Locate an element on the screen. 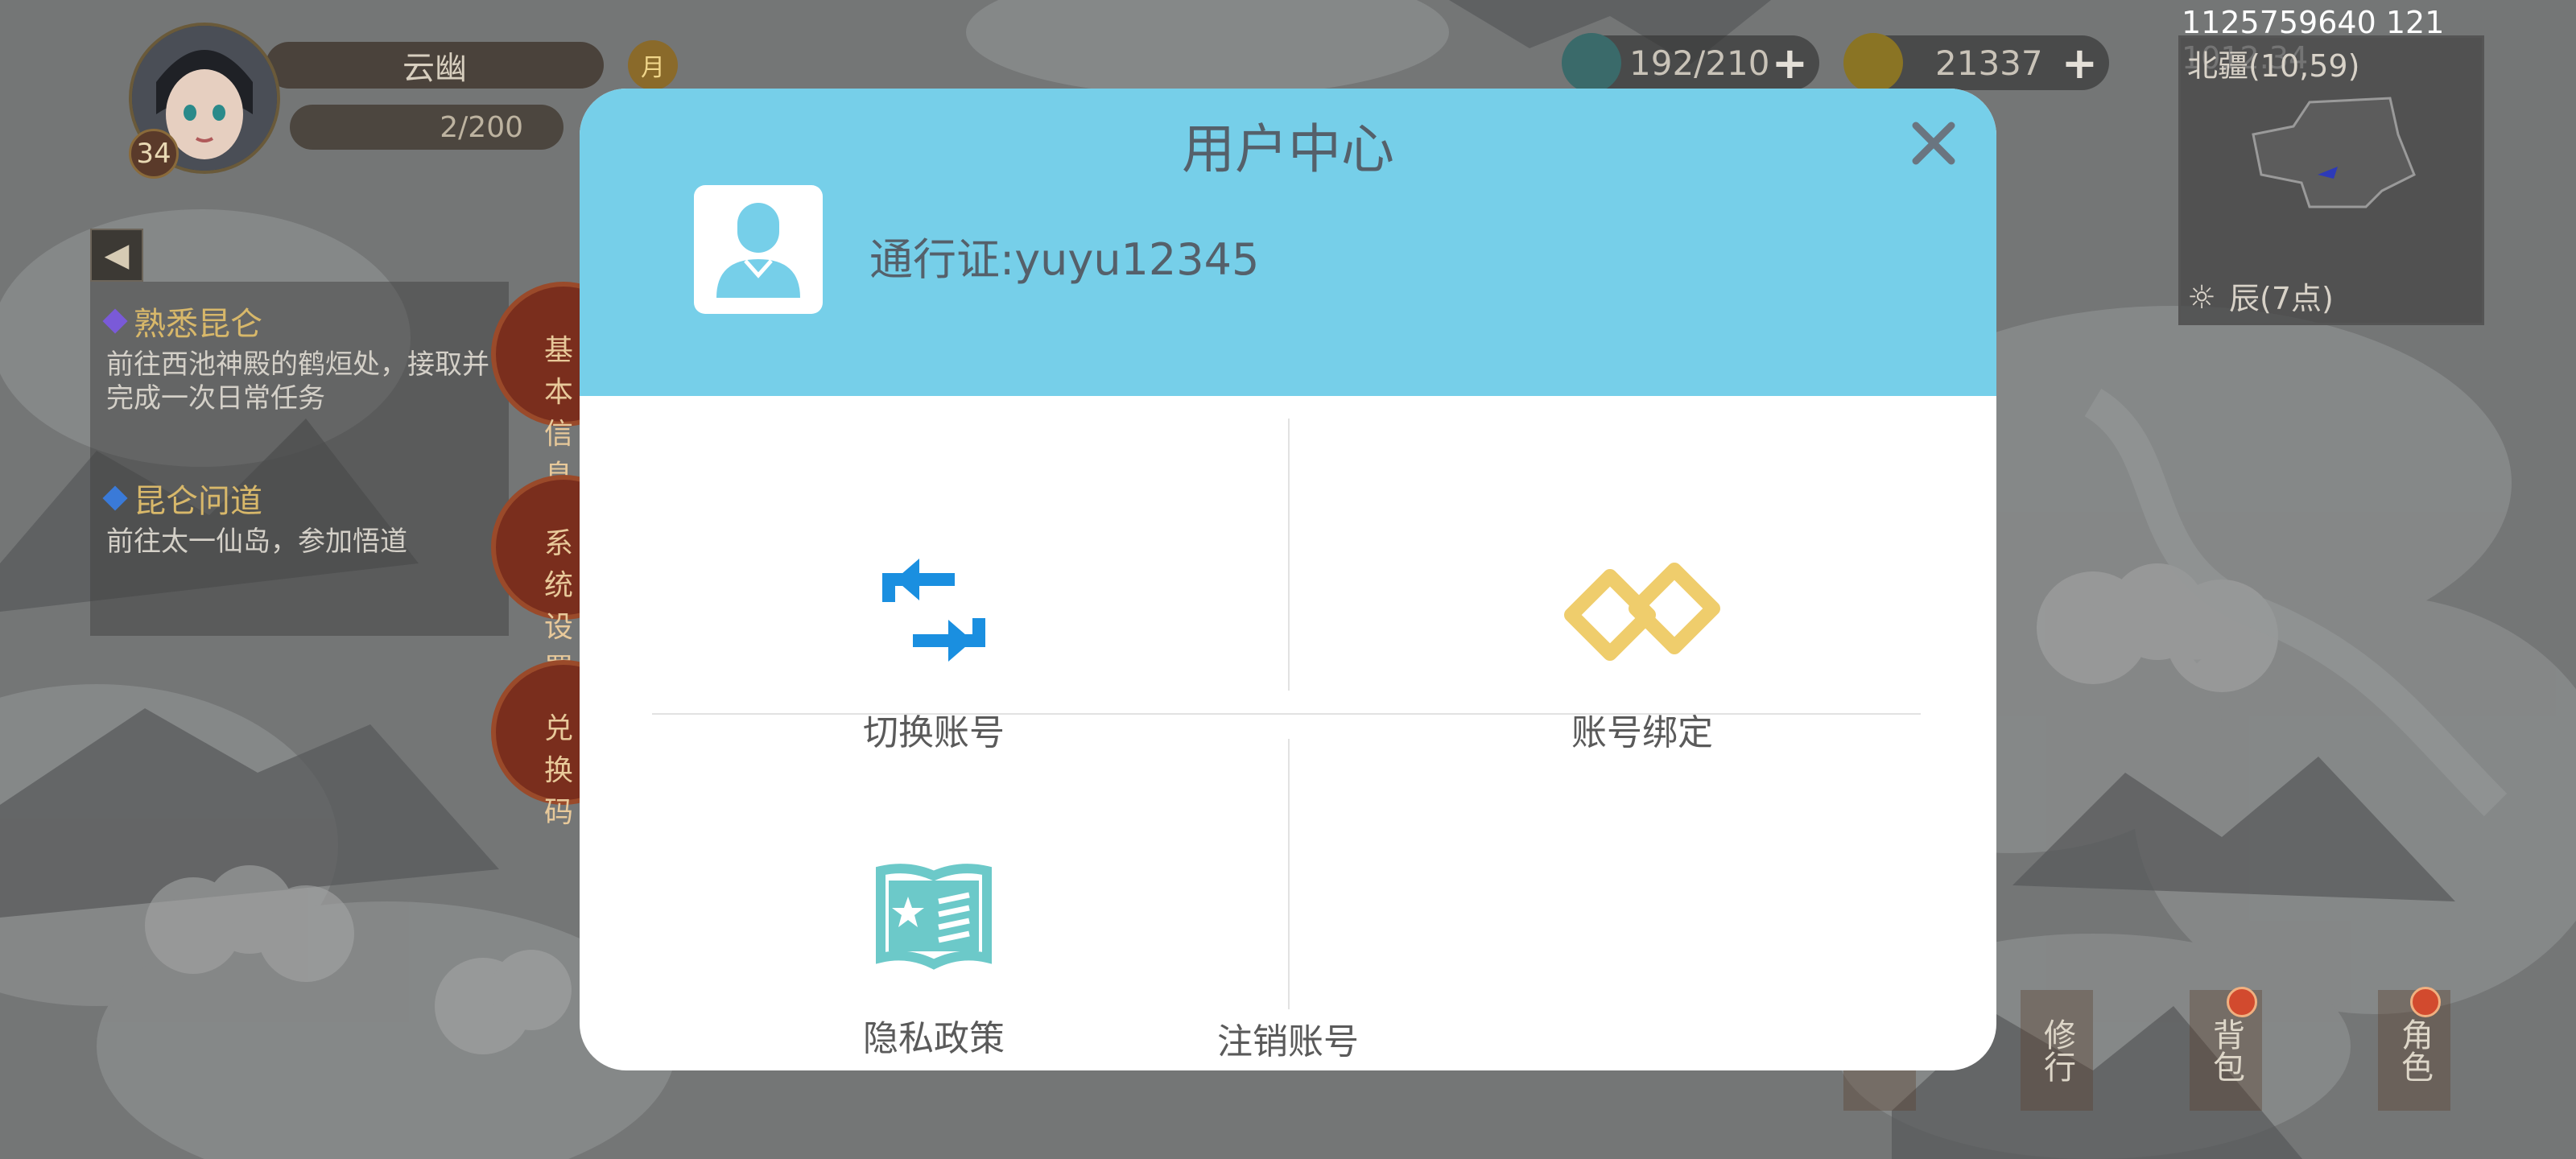 The image size is (2576, 1159). gold-value: 21337 is located at coordinates (1989, 63).